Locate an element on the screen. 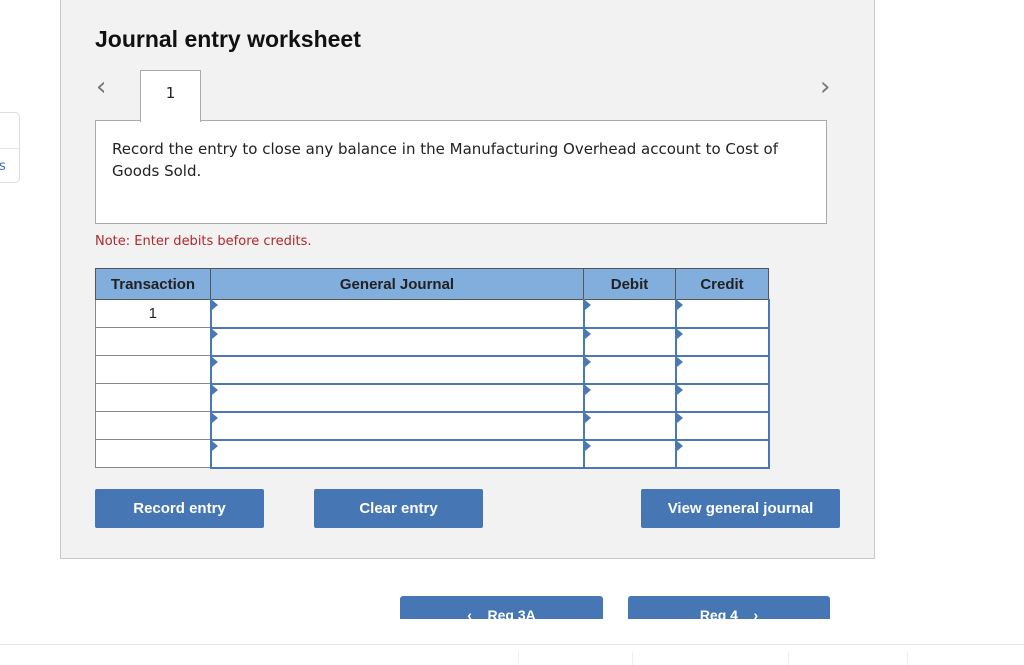 This screenshot has width=1024, height=665. header-transaction: Transaction is located at coordinates (153, 284).